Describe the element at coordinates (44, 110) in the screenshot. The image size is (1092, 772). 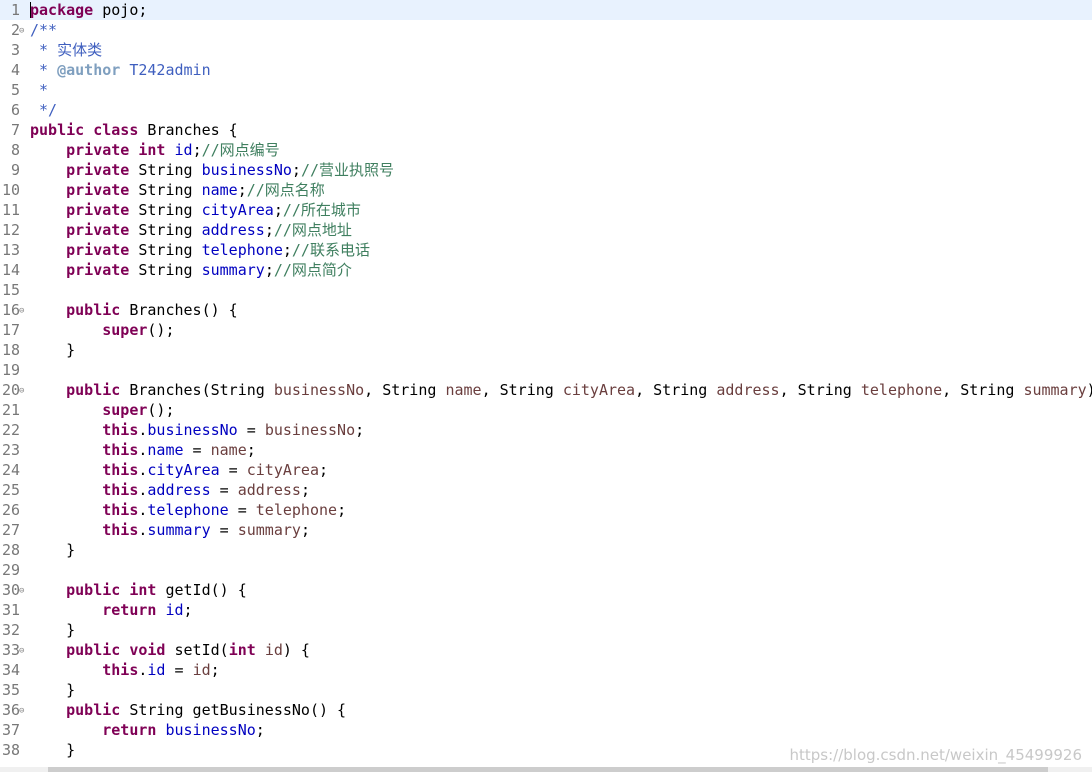
I see `code-text: */` at that location.